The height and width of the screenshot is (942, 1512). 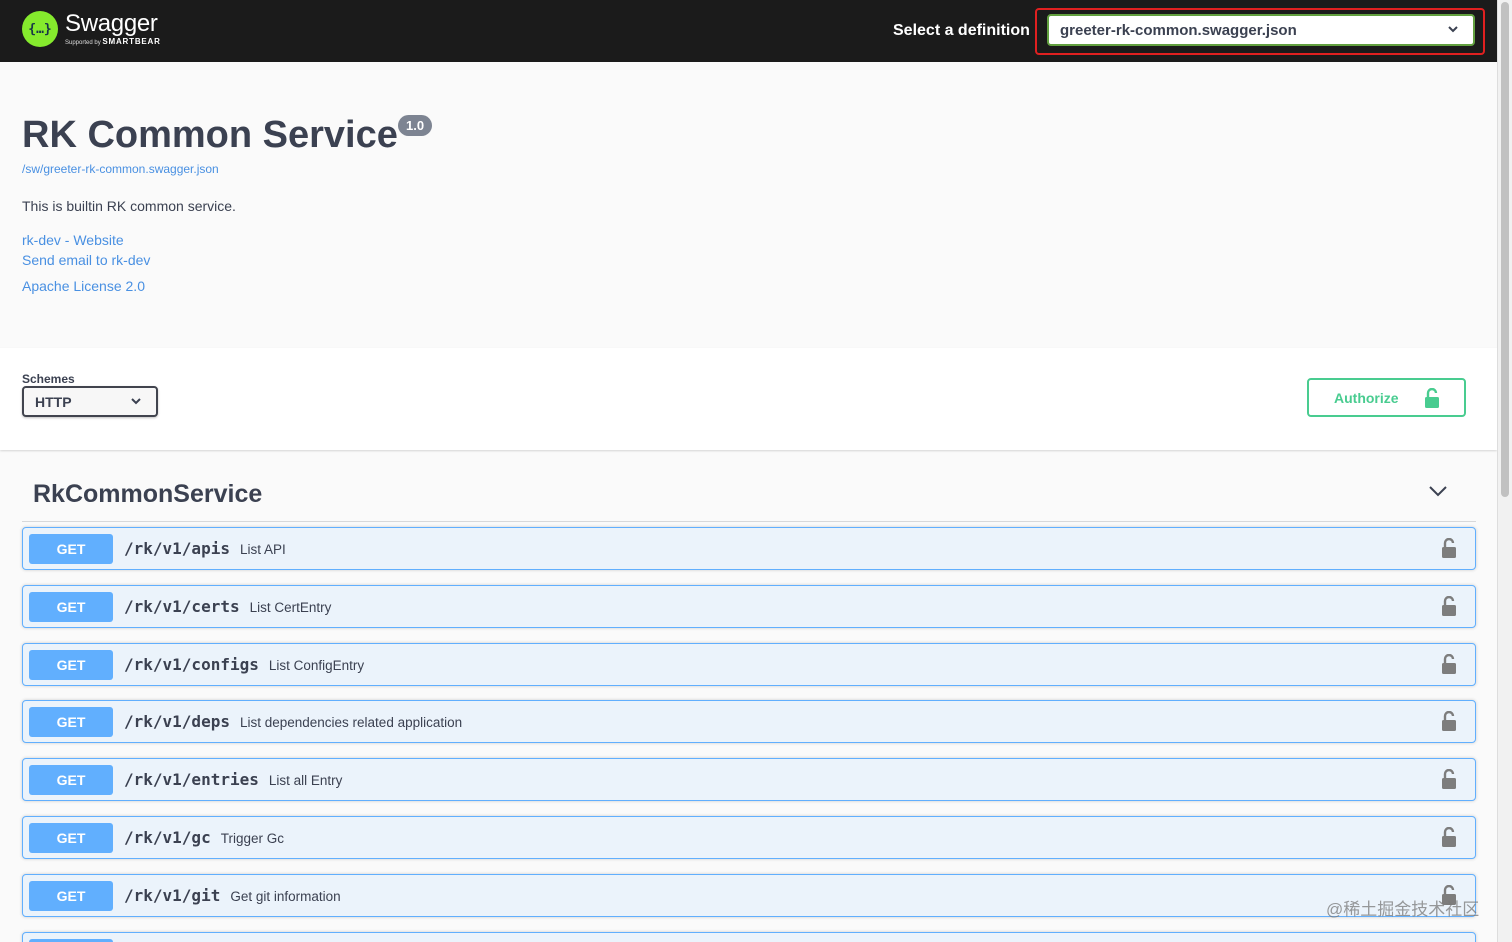 I want to click on schemes-label: Schemes, so click(x=48, y=379).